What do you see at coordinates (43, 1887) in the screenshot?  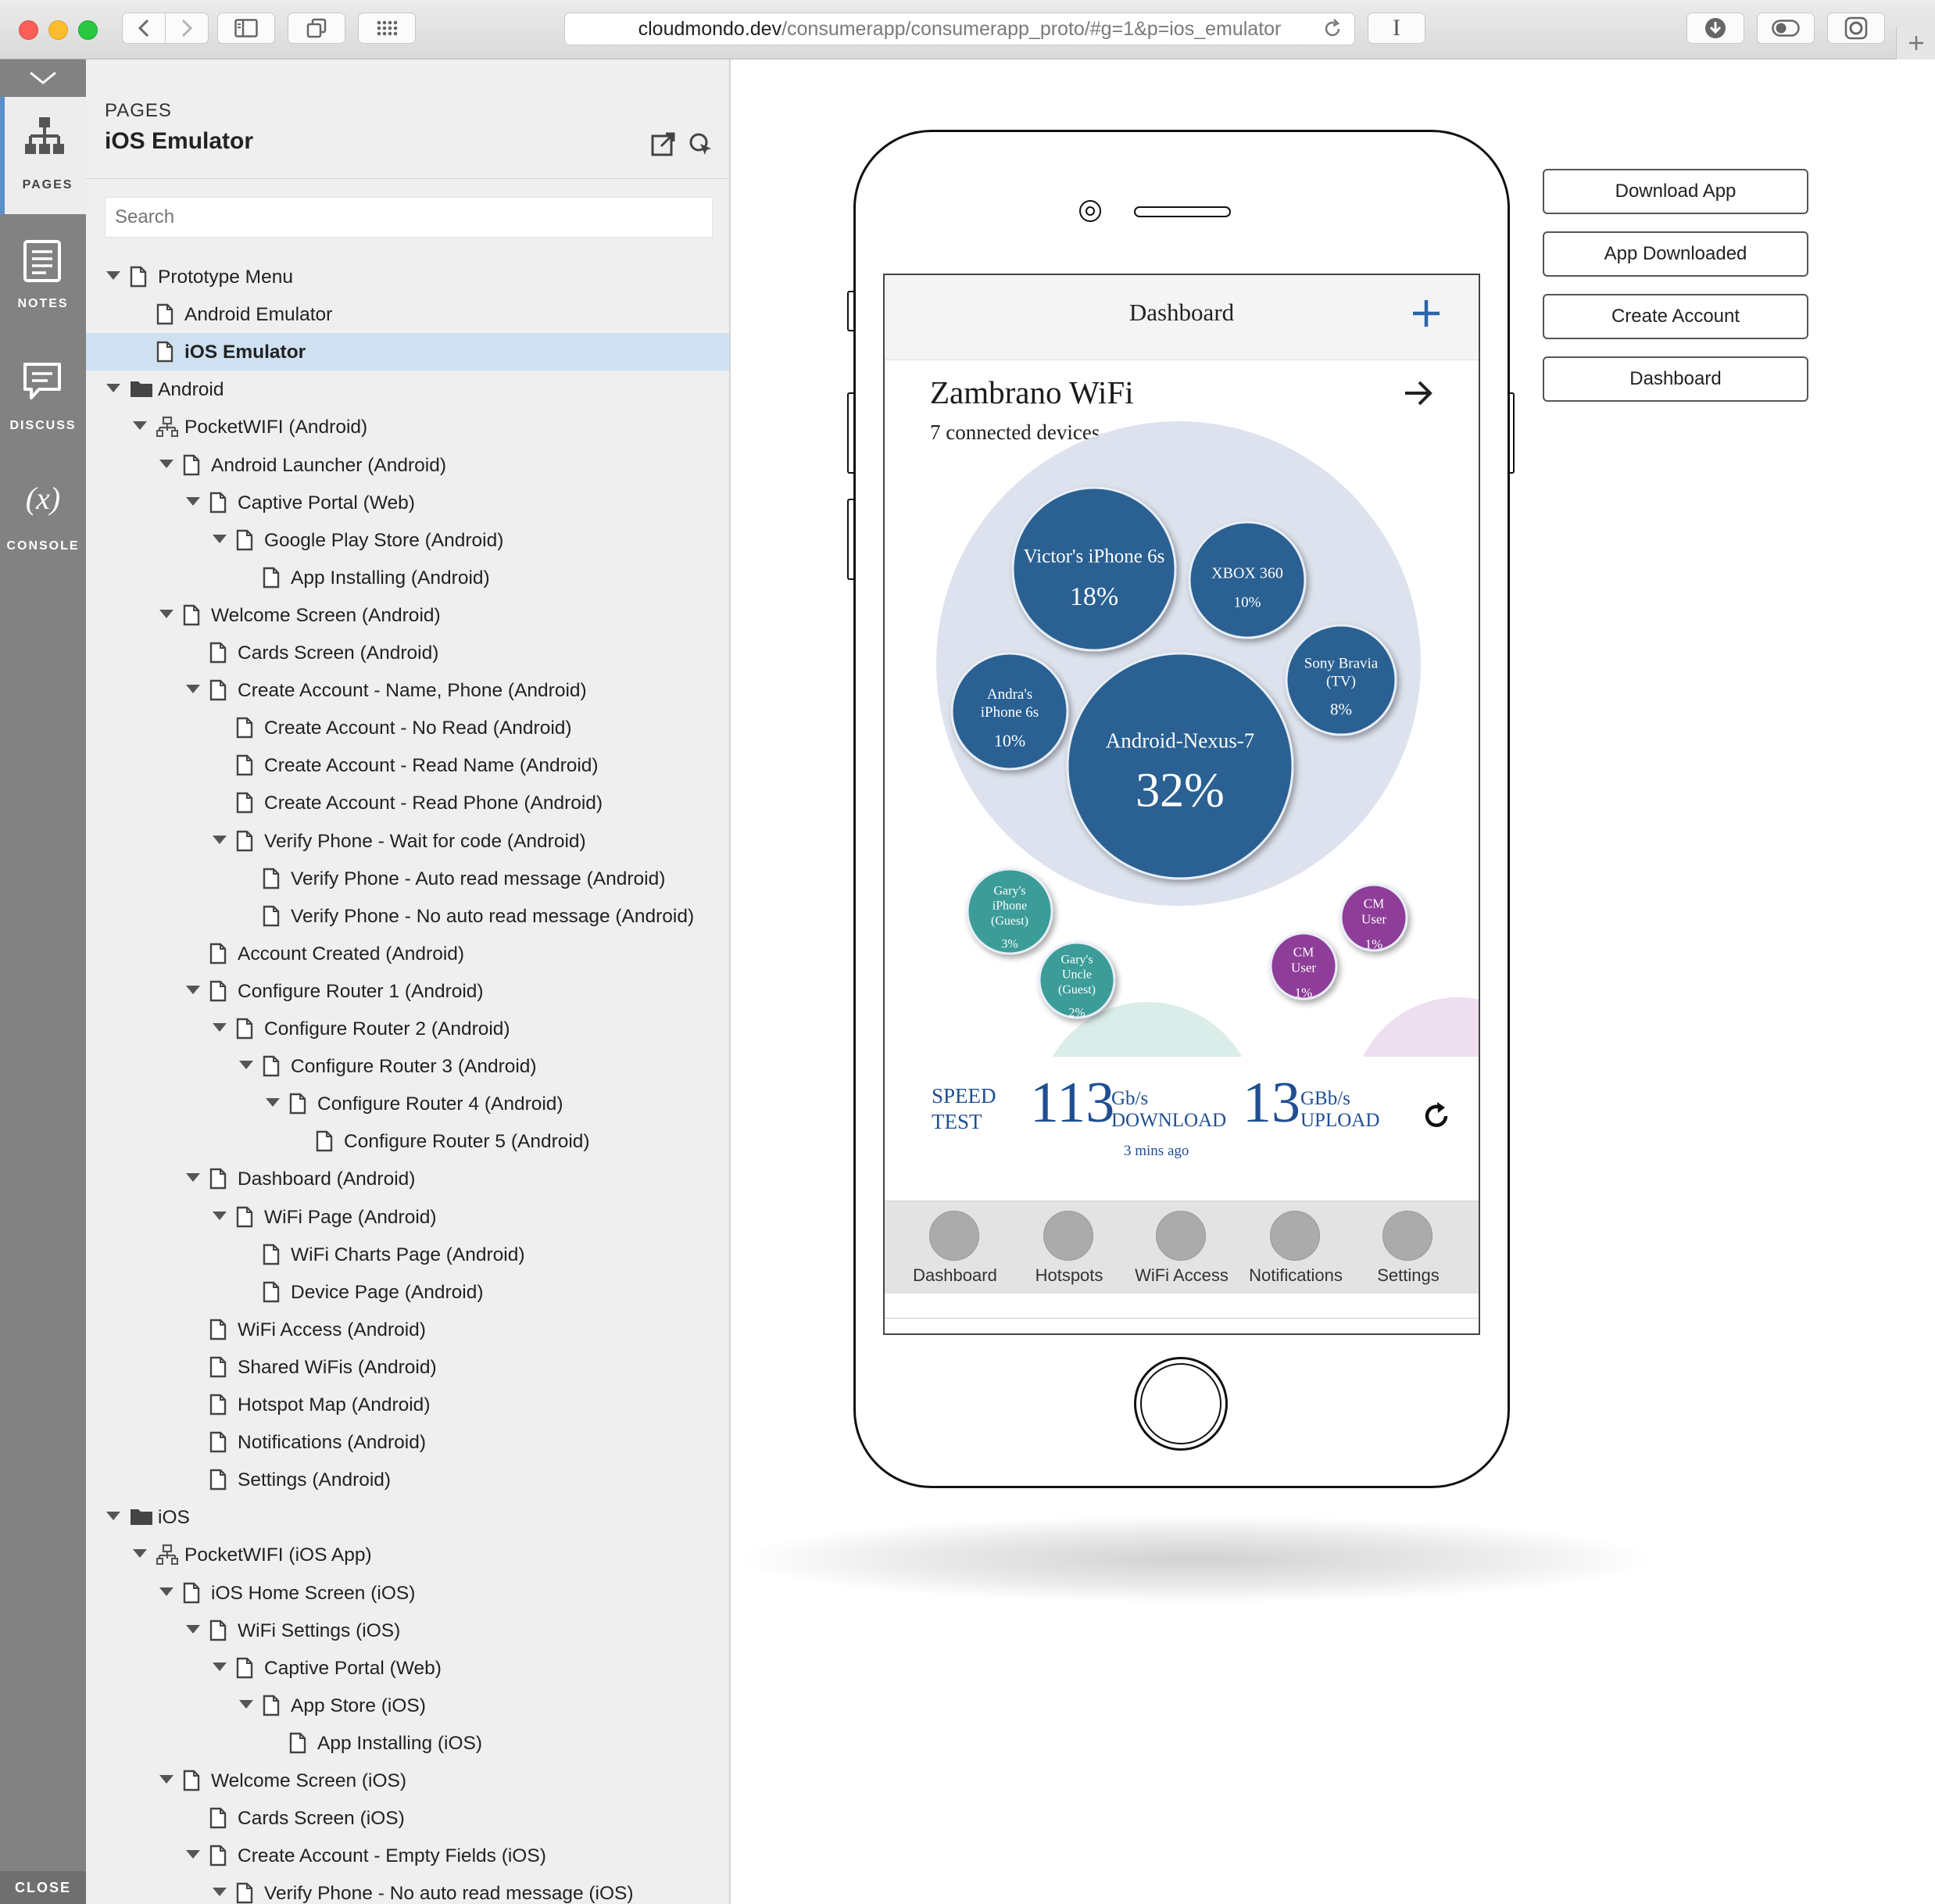 I see `close-panel-button: CLOSE` at bounding box center [43, 1887].